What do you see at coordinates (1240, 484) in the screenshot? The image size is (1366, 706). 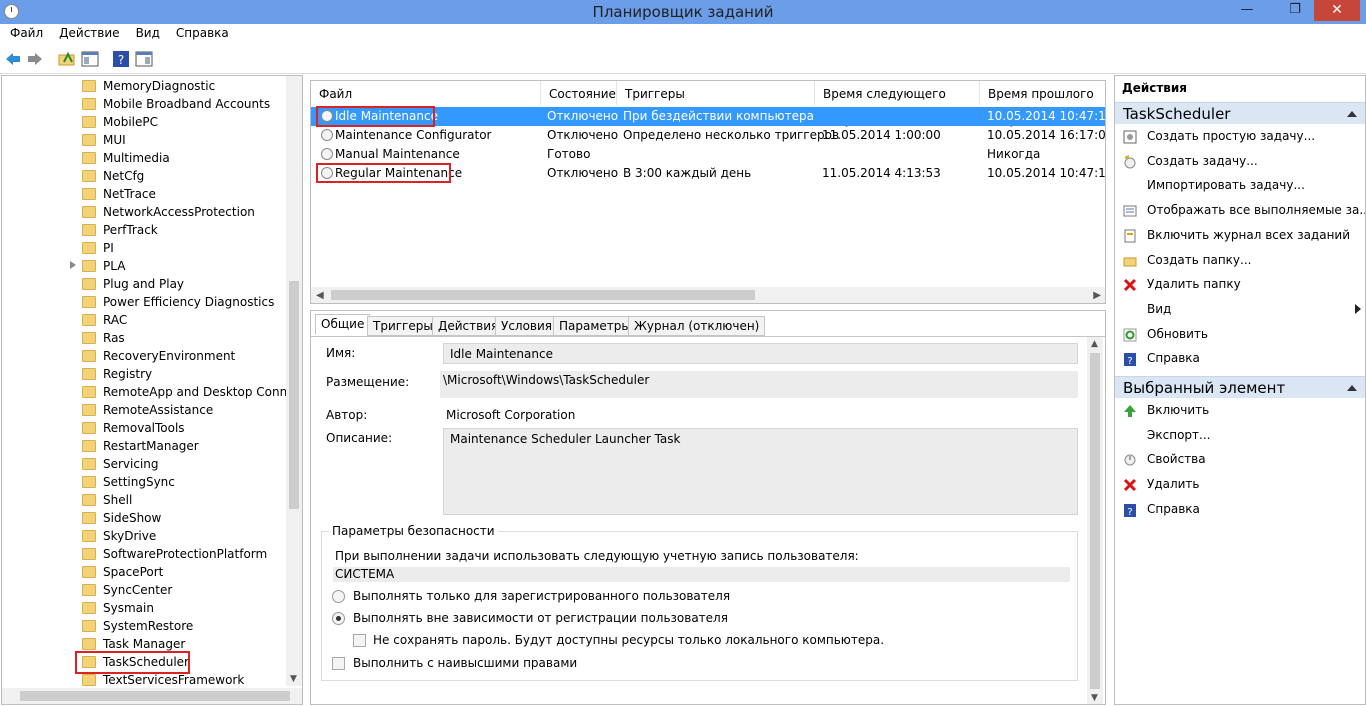 I see `action-item: Удалить` at bounding box center [1240, 484].